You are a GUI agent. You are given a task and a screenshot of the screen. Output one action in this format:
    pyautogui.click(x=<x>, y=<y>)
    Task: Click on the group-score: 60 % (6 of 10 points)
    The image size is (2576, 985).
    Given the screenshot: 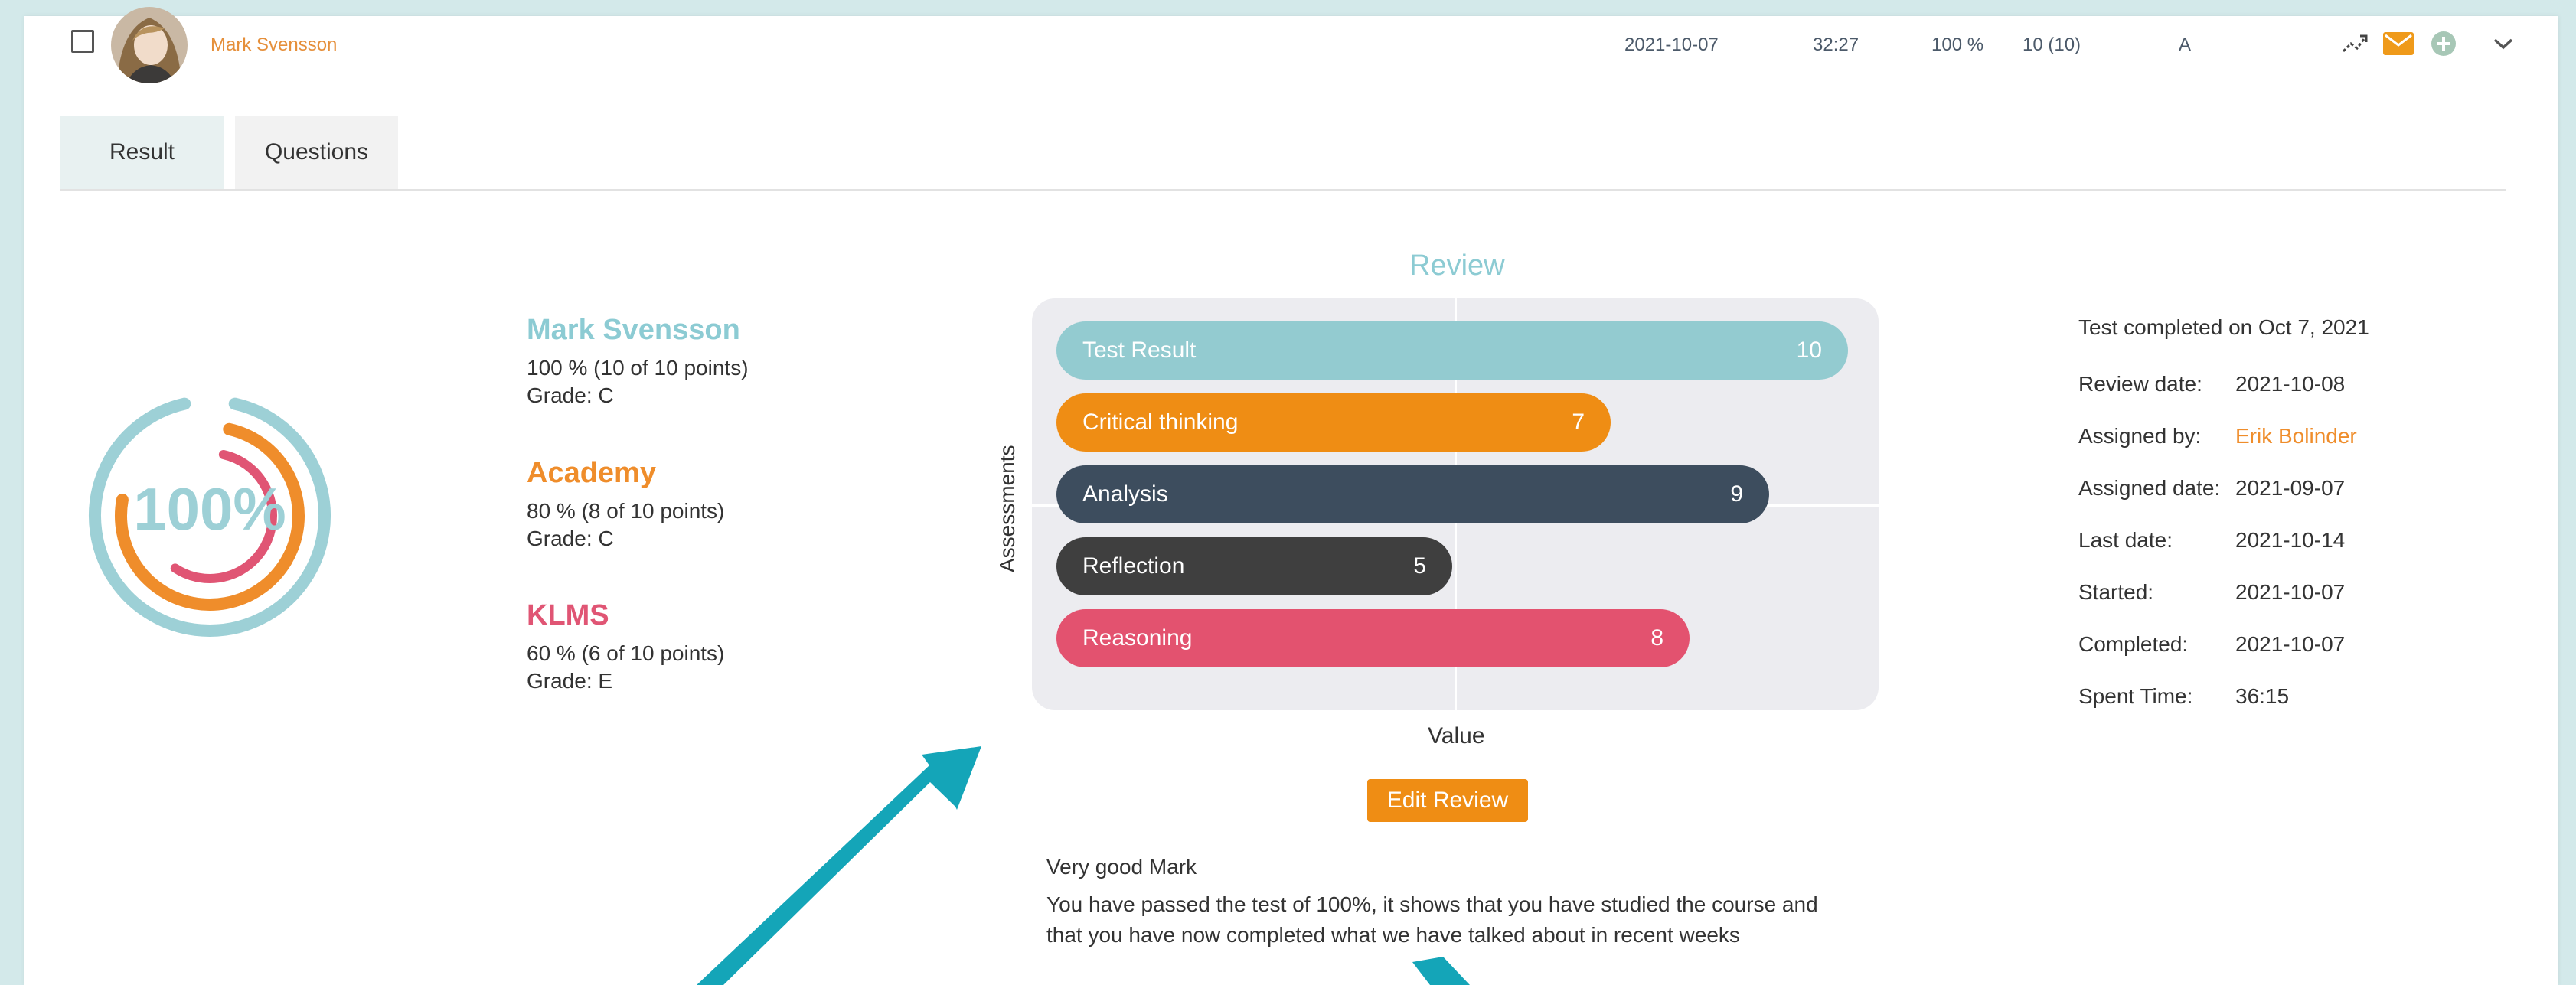 What is the action you would take?
    pyautogui.click(x=626, y=653)
    